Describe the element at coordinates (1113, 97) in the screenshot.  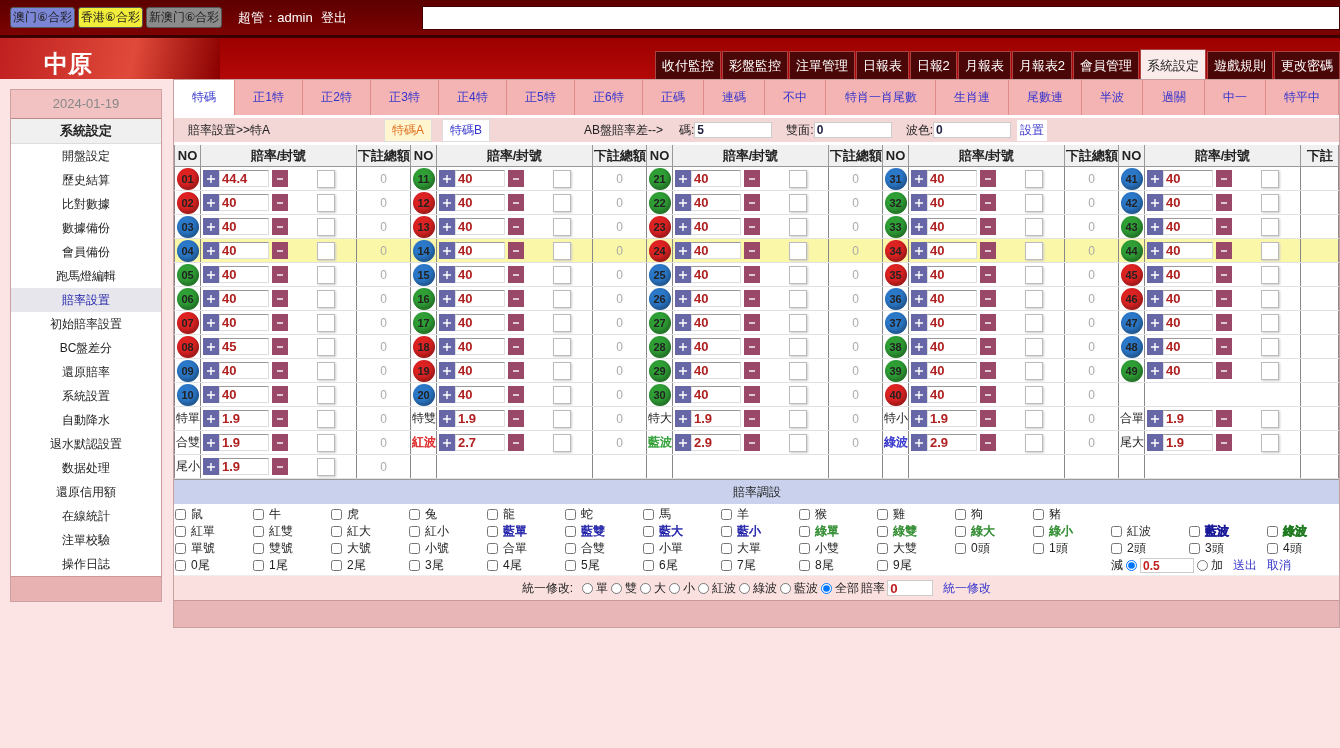
I see `sub-tab: 半波` at that location.